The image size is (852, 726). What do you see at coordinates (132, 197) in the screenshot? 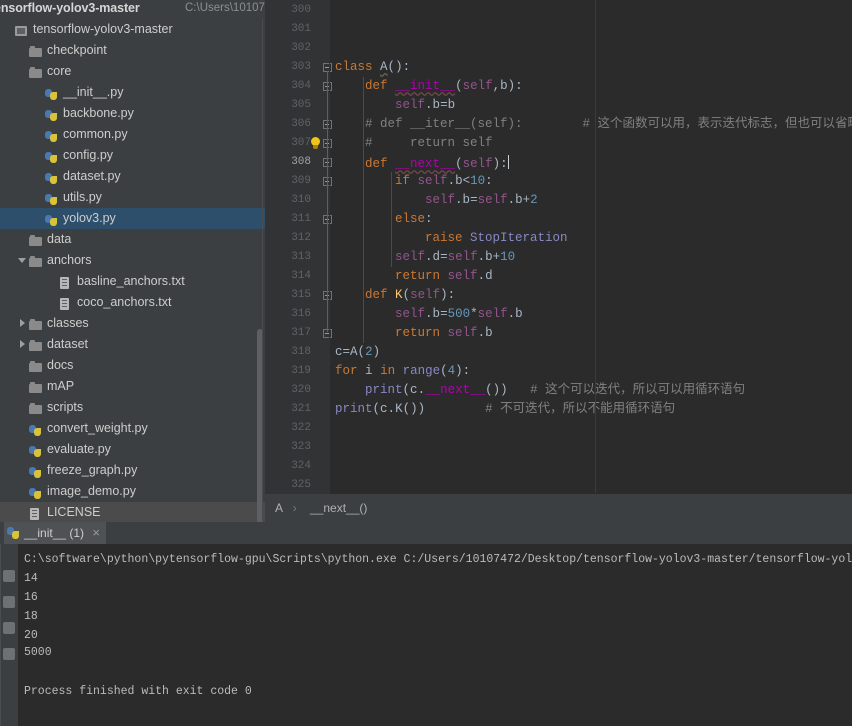
I see `tree-item-utils-py: utils.py` at bounding box center [132, 197].